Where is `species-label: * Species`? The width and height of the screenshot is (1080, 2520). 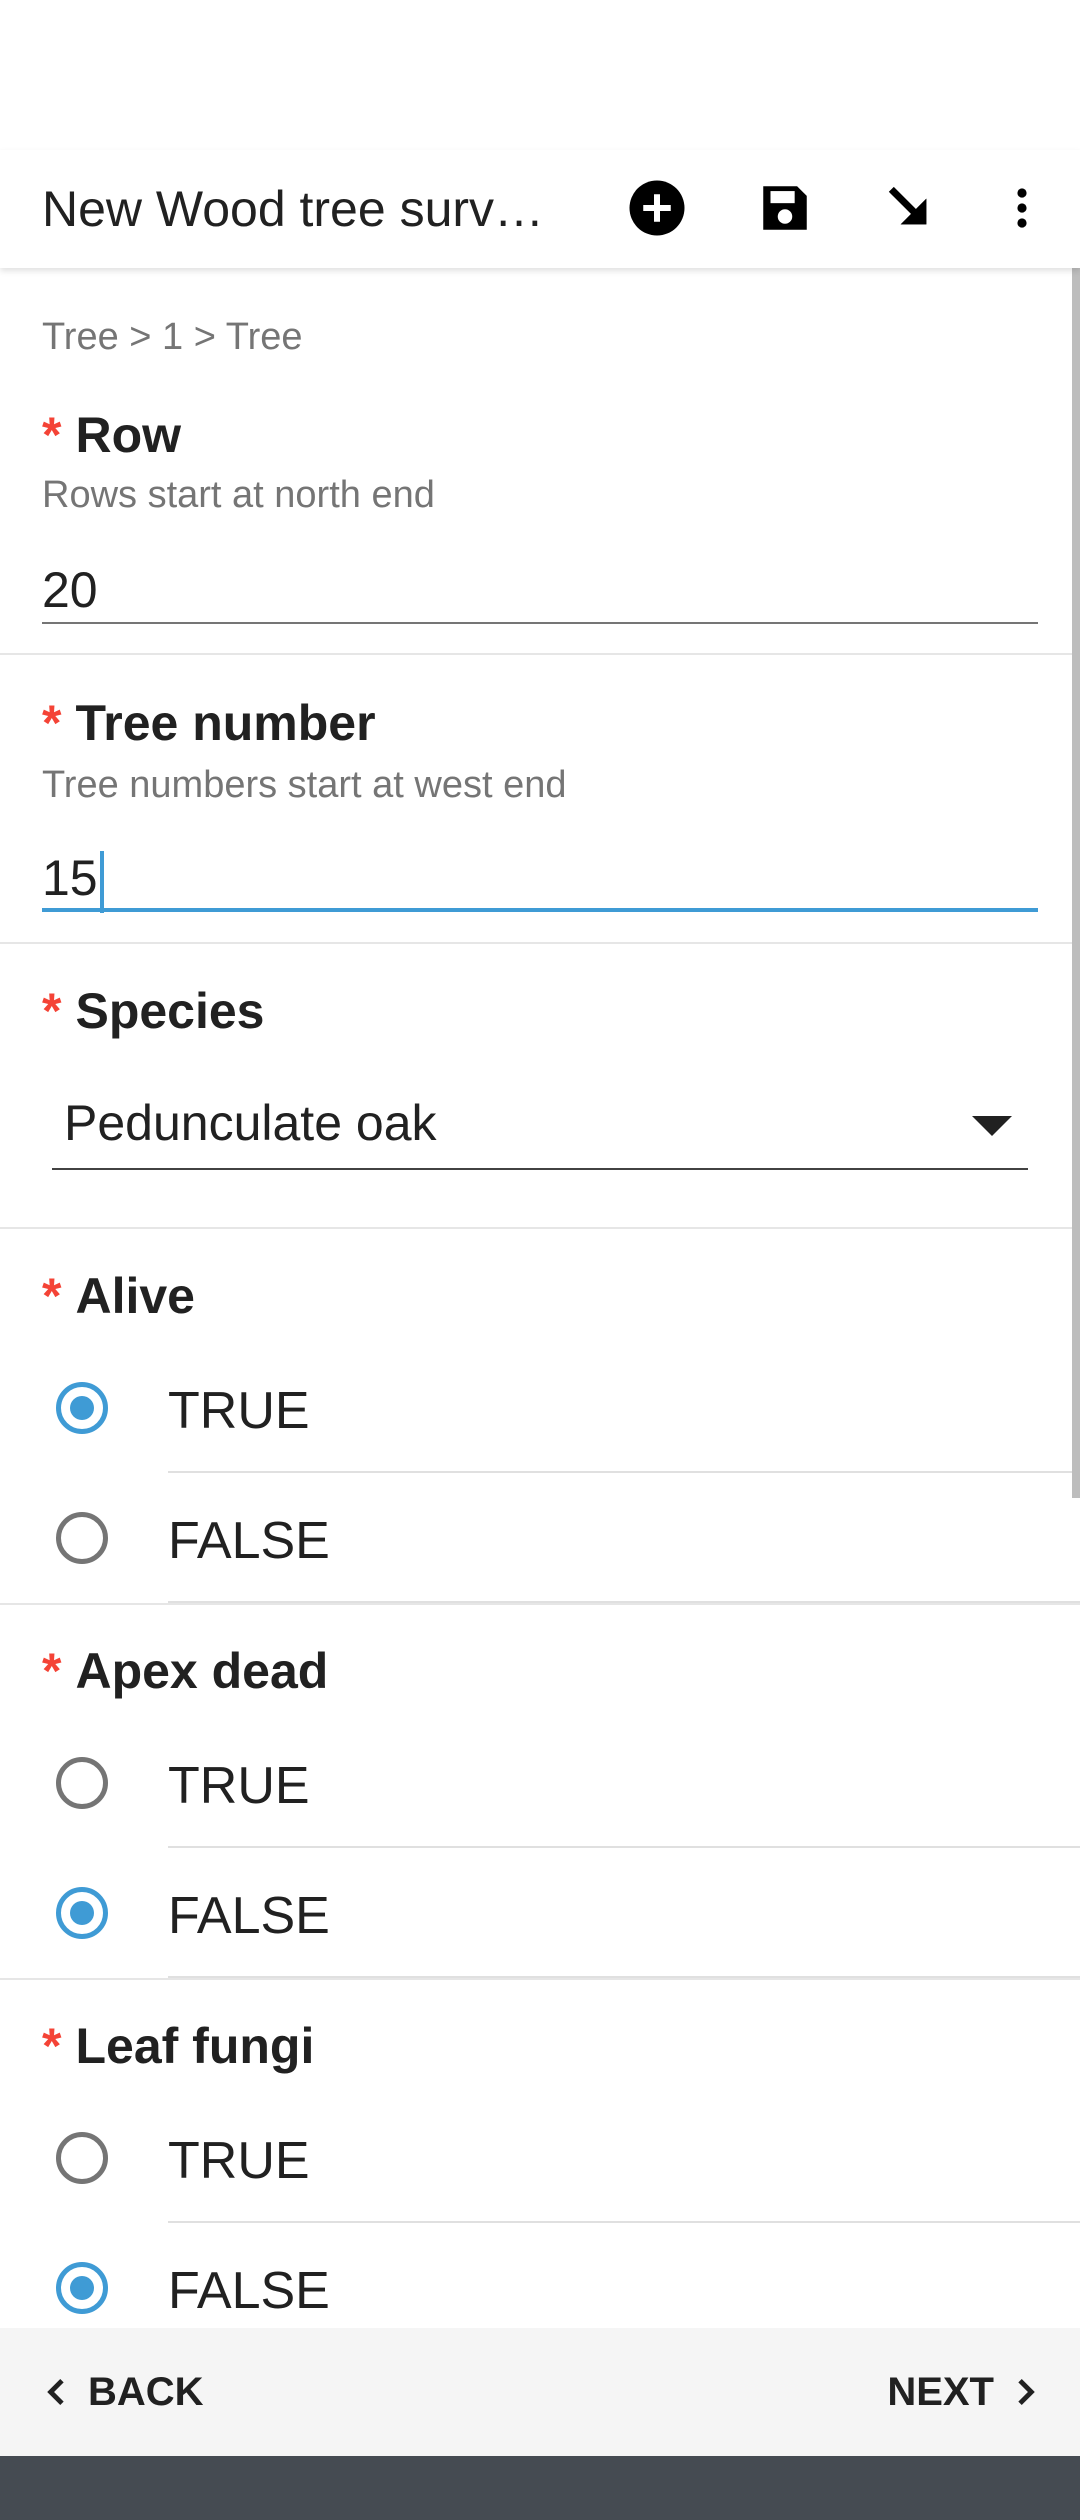
species-label: * Species is located at coordinates (153, 1011).